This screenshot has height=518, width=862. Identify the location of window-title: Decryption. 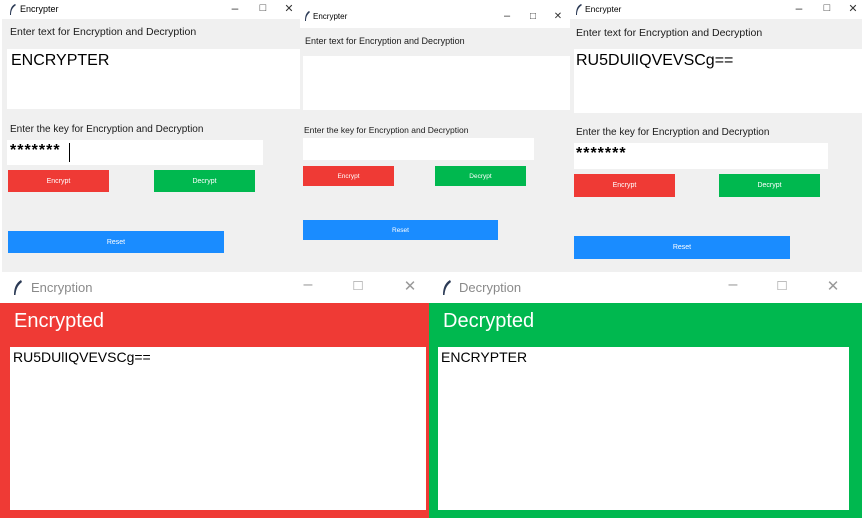
(490, 287).